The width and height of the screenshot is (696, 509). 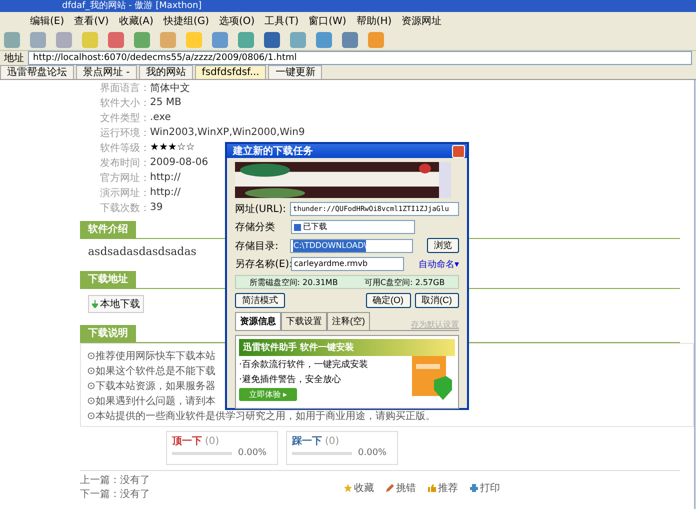 I want to click on action-link: 推荐, so click(x=443, y=488).